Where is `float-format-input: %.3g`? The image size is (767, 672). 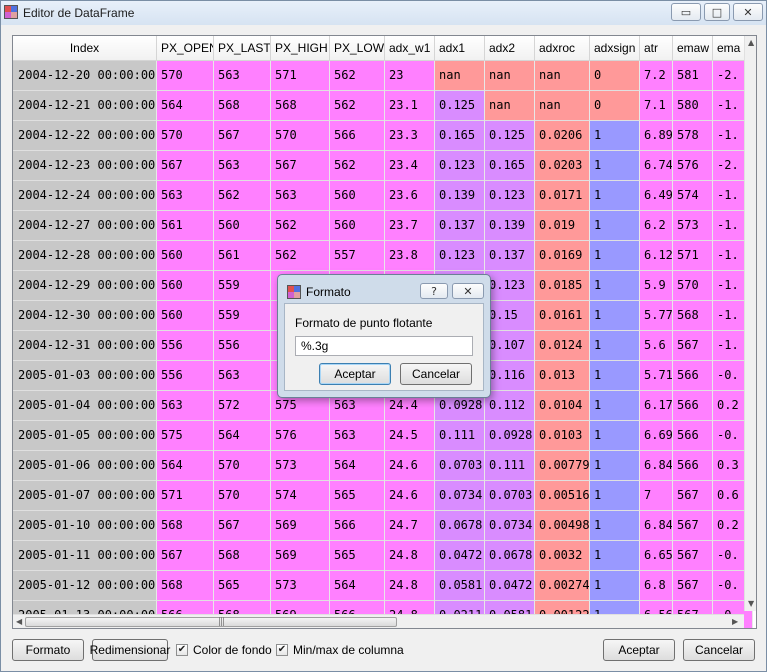
float-format-input: %.3g is located at coordinates (384, 346).